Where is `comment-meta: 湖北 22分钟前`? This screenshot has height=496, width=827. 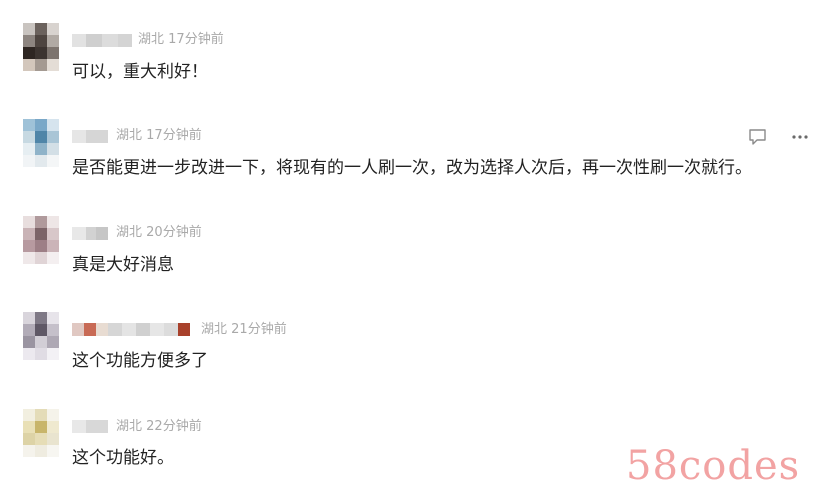 comment-meta: 湖北 22分钟前 is located at coordinates (159, 427).